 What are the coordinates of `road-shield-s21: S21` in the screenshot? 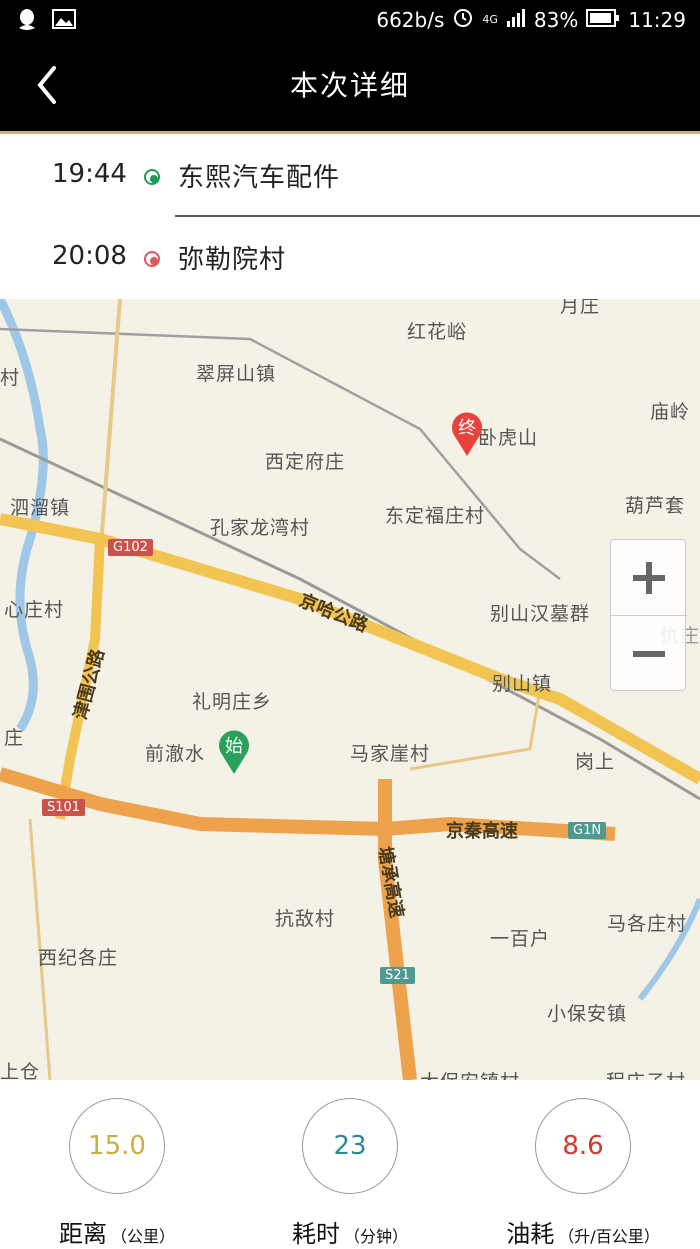 It's located at (397, 975).